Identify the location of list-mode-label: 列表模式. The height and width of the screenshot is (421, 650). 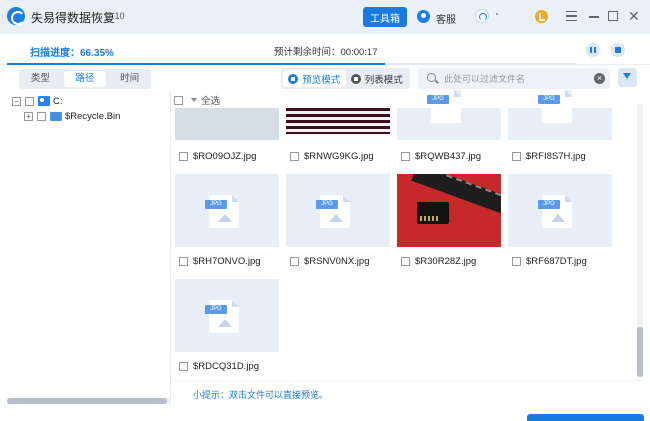
(383, 80).